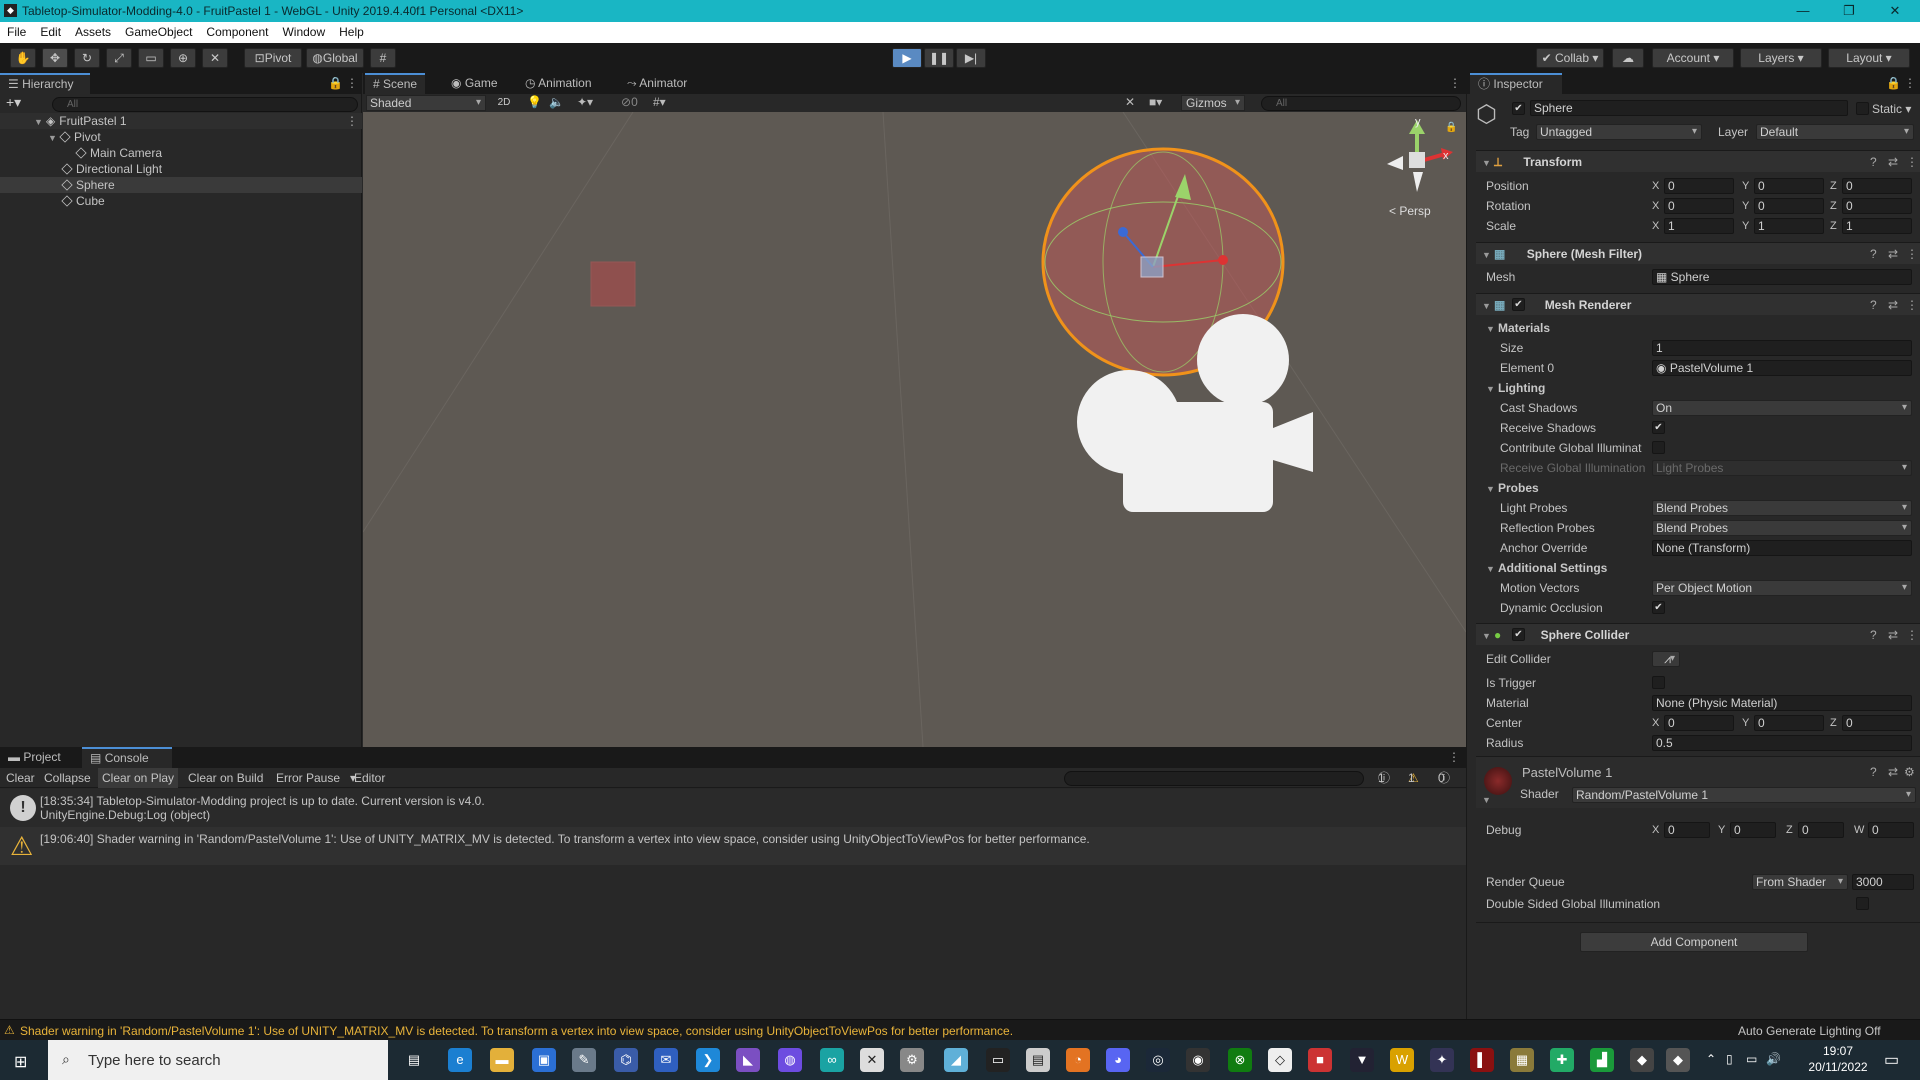  Describe the element at coordinates (1699, 206) in the screenshot. I see `rotation-x-input: 0` at that location.